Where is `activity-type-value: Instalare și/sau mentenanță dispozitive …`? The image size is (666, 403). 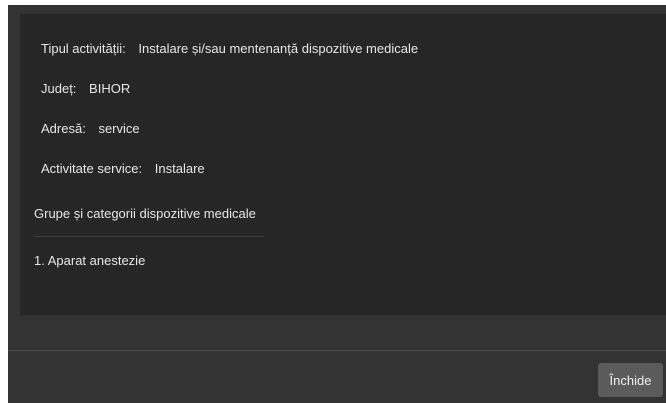 activity-type-value: Instalare și/sau mentenanță dispozitive … is located at coordinates (278, 48).